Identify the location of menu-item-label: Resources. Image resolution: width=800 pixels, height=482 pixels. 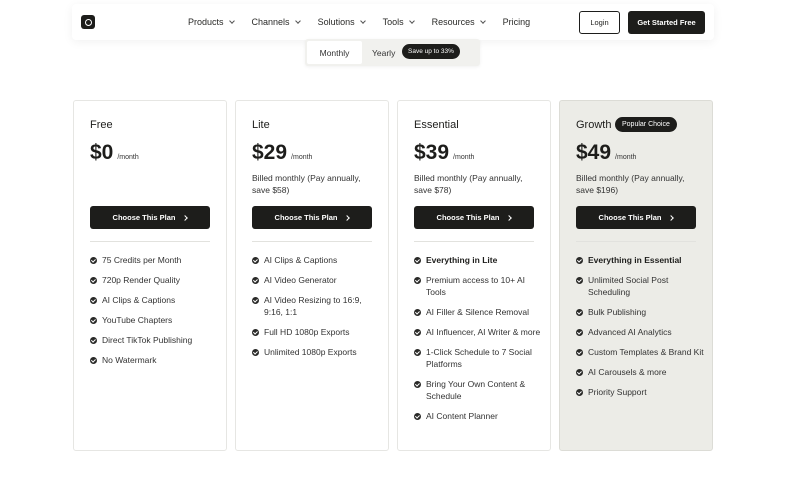
(453, 22).